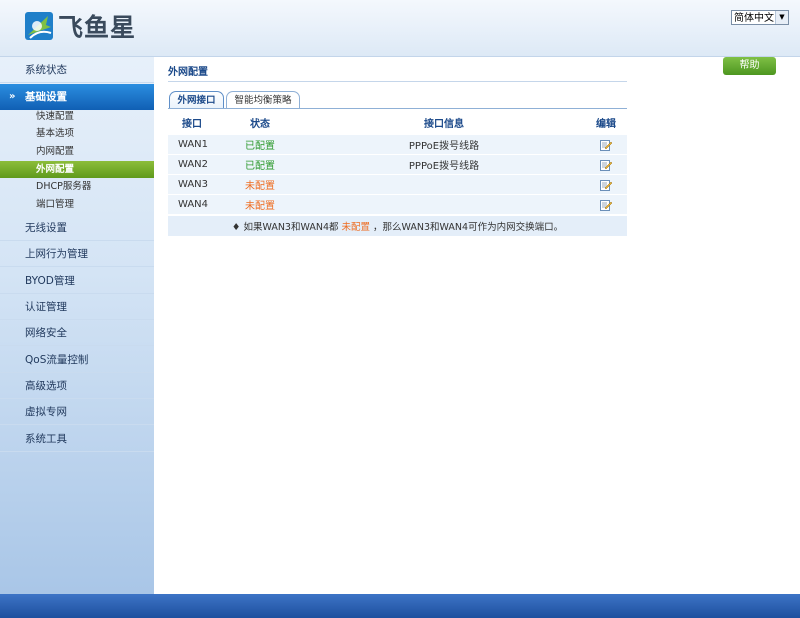 This screenshot has width=800, height=618. What do you see at coordinates (192, 124) in the screenshot?
I see `header-interface: 接口` at bounding box center [192, 124].